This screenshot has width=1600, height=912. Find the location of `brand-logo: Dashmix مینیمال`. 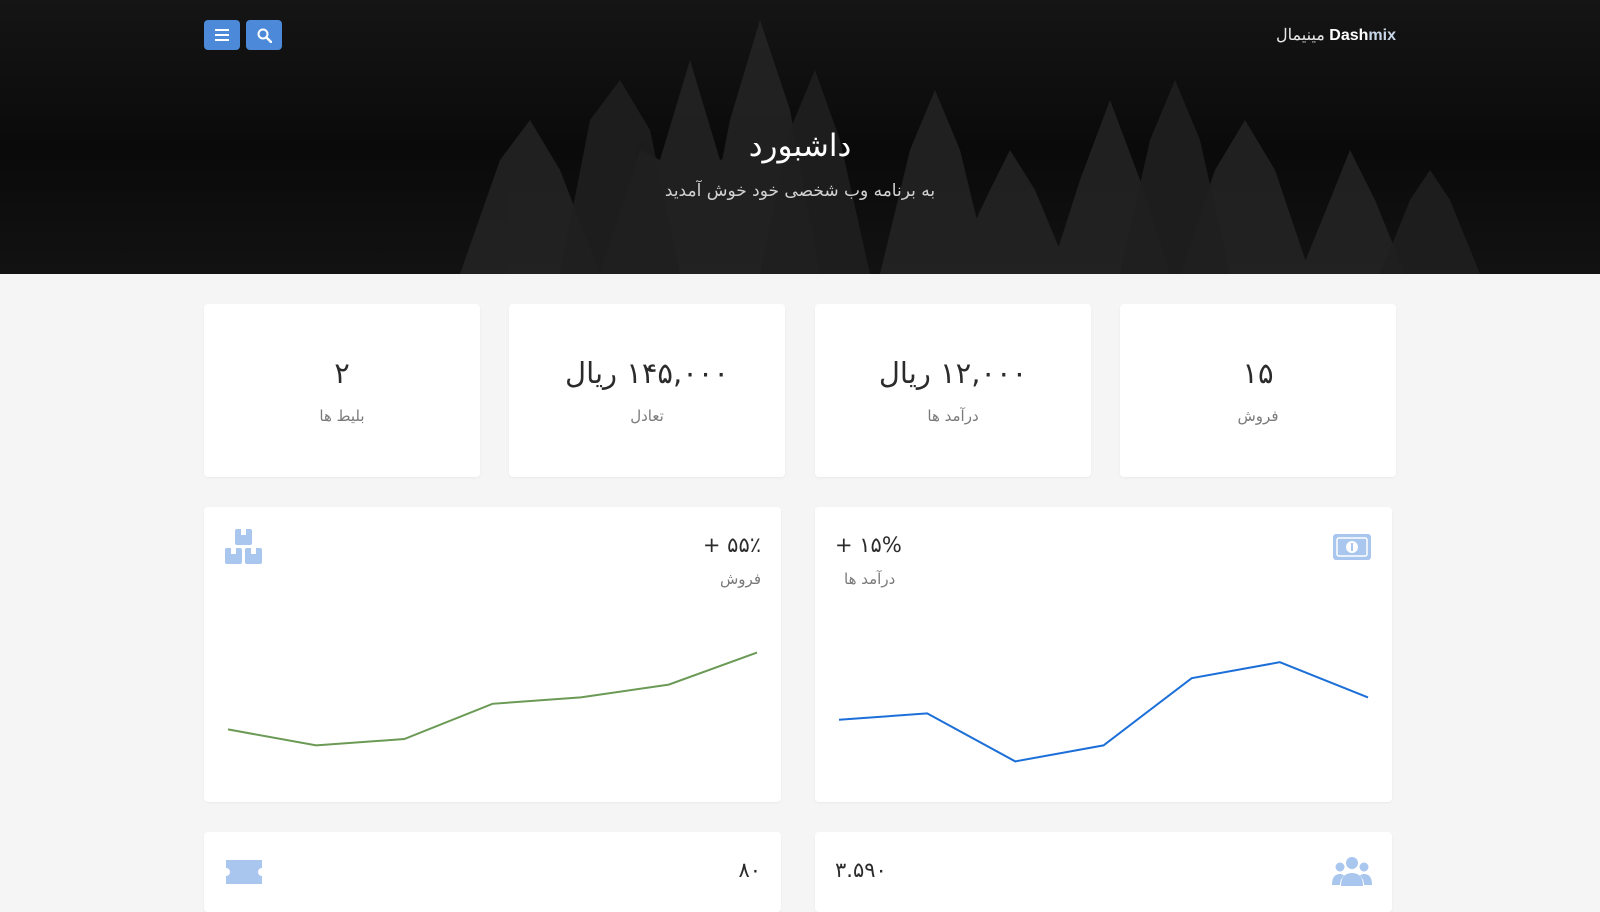

brand-logo: Dashmix مینیمال is located at coordinates (1334, 35).